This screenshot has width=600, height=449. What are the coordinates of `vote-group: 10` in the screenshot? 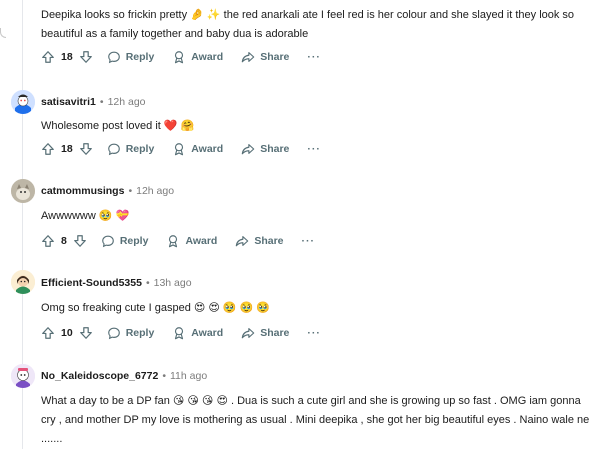 It's located at (67, 333).